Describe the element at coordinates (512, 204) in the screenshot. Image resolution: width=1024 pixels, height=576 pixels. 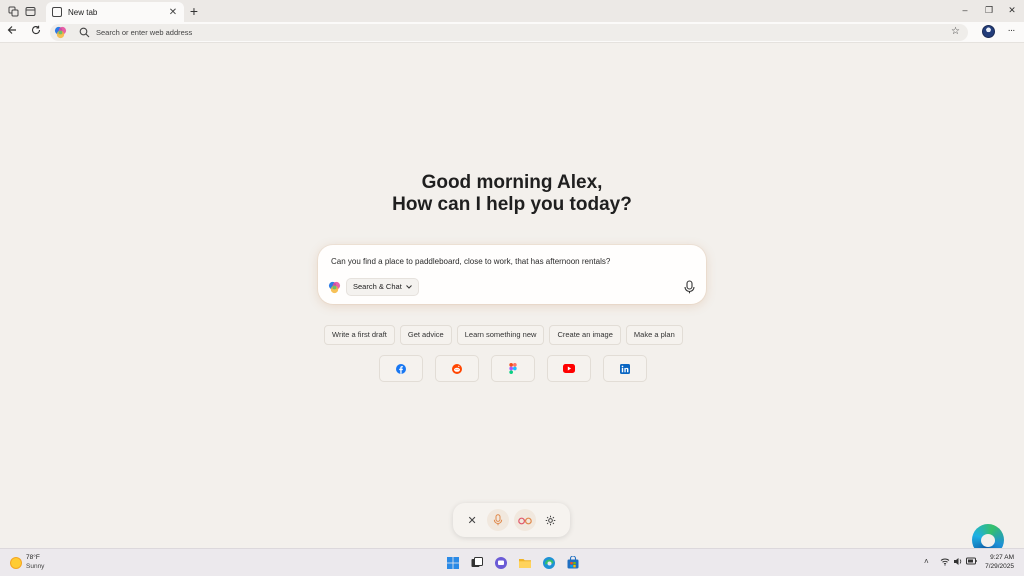
I see `greeting-line-2: How can I help you today?` at that location.